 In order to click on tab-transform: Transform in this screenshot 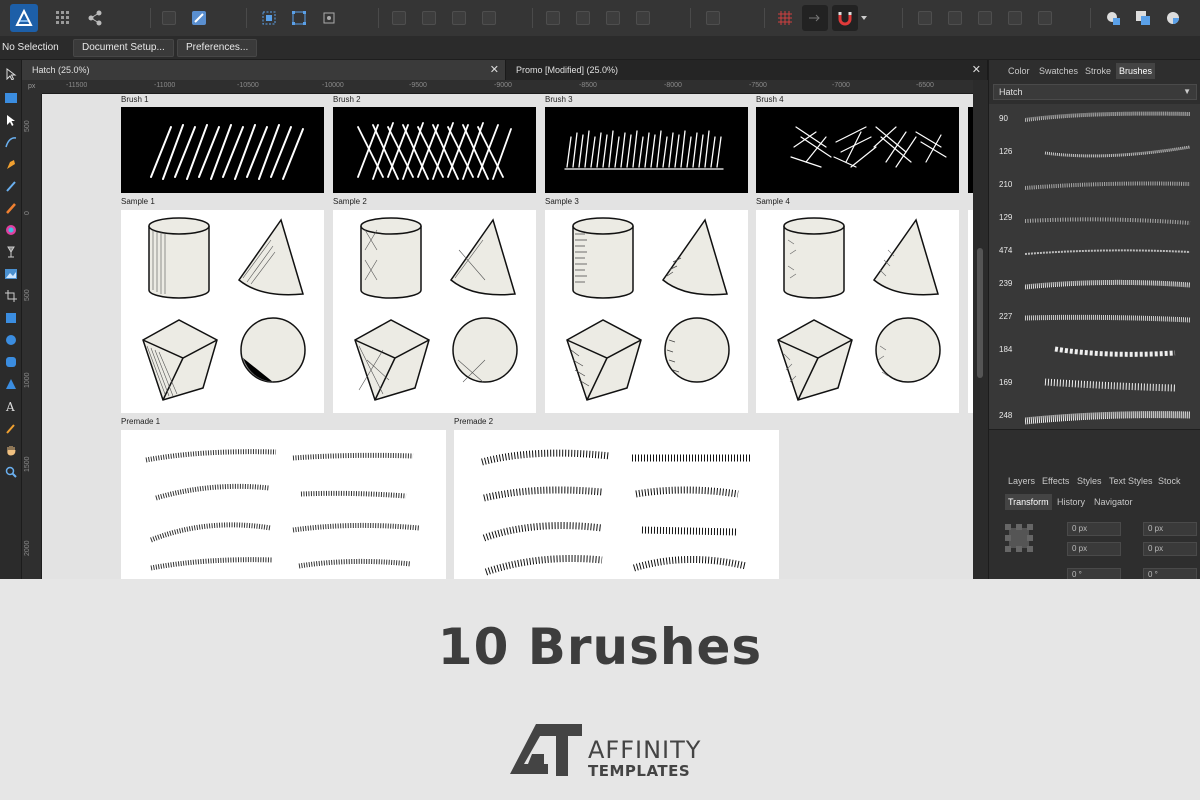, I will do `click(1028, 502)`.